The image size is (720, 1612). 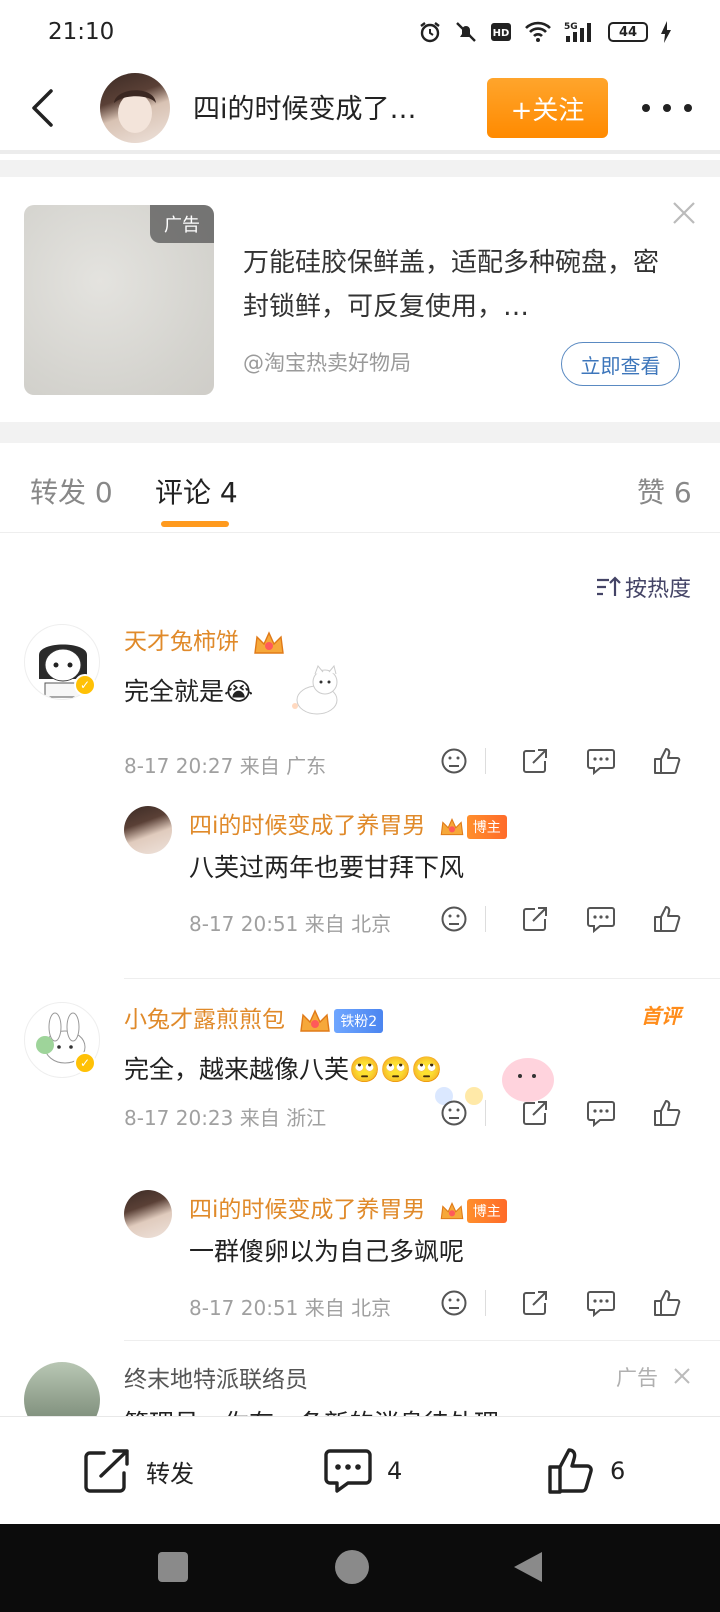 I want to click on wifi-icon, so click(x=538, y=32).